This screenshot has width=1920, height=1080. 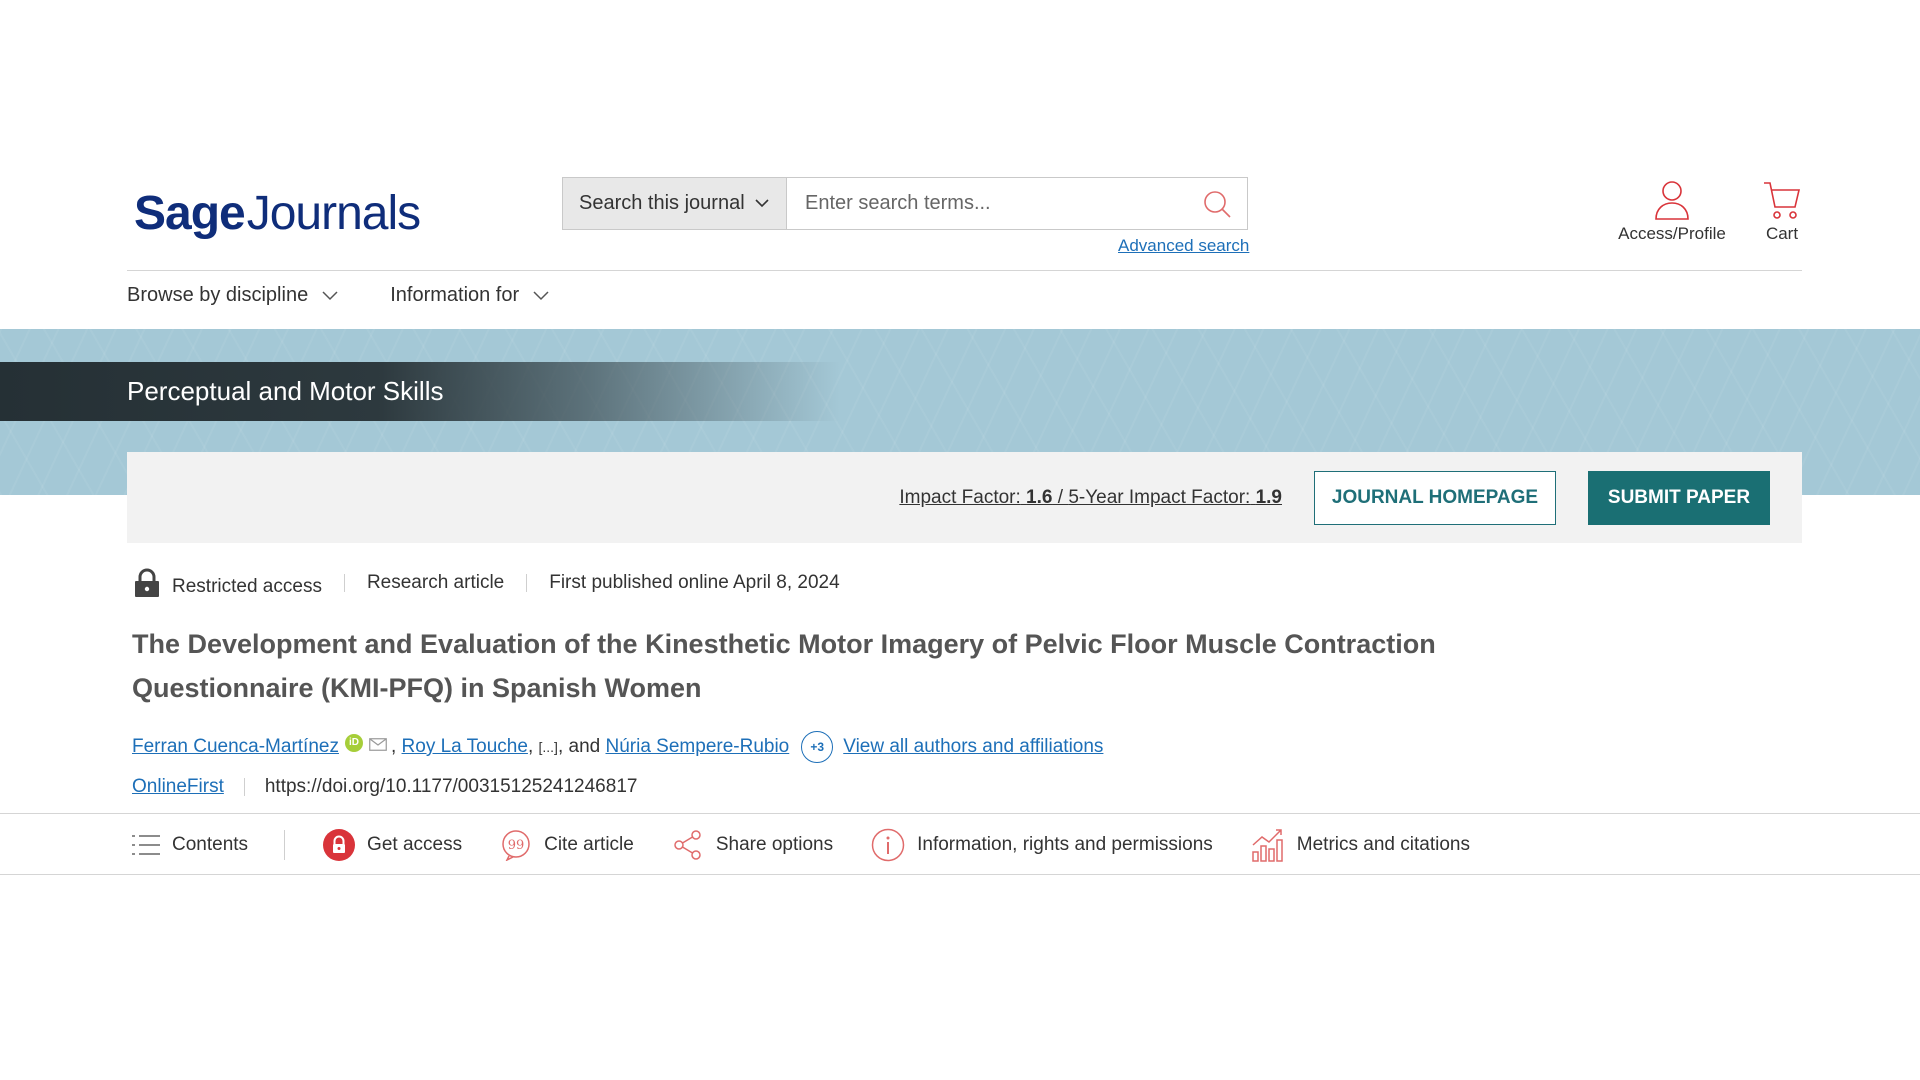 What do you see at coordinates (455, 295) in the screenshot?
I see `nav-item-label: Information for` at bounding box center [455, 295].